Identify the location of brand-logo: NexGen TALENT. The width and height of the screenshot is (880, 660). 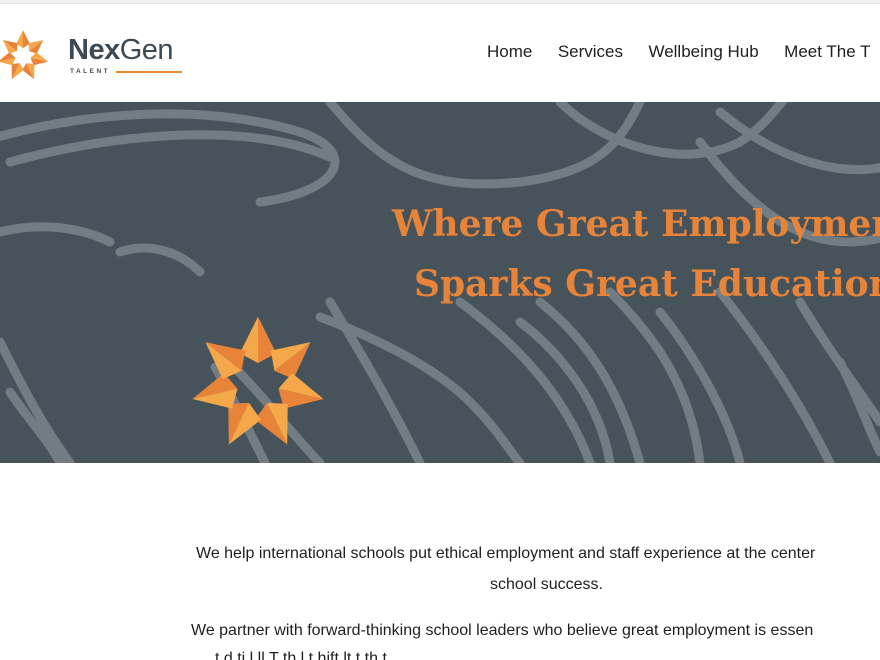
(95, 56).